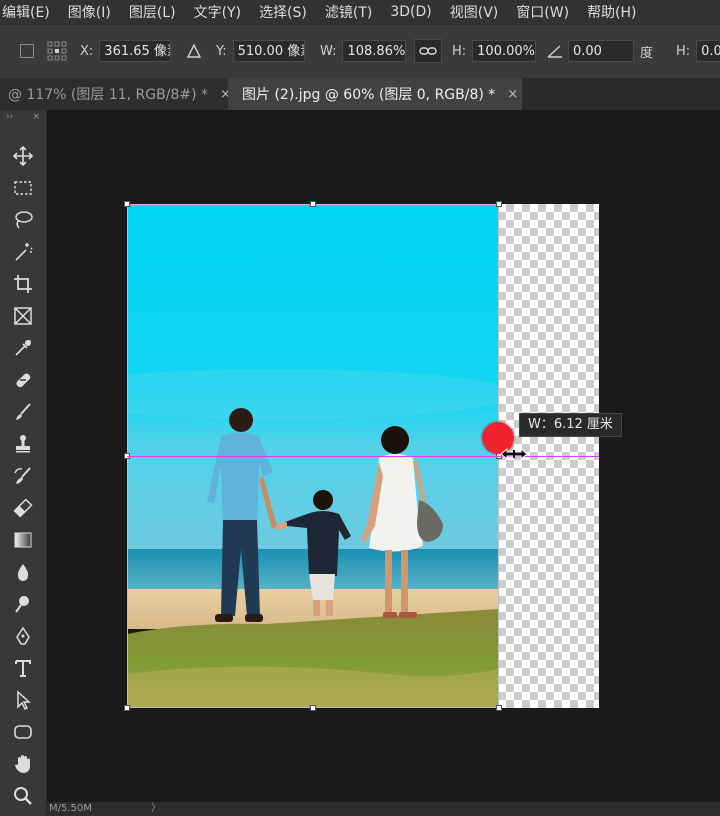 The image size is (720, 816). What do you see at coordinates (23, 348) in the screenshot?
I see `eyedropper-icon` at bounding box center [23, 348].